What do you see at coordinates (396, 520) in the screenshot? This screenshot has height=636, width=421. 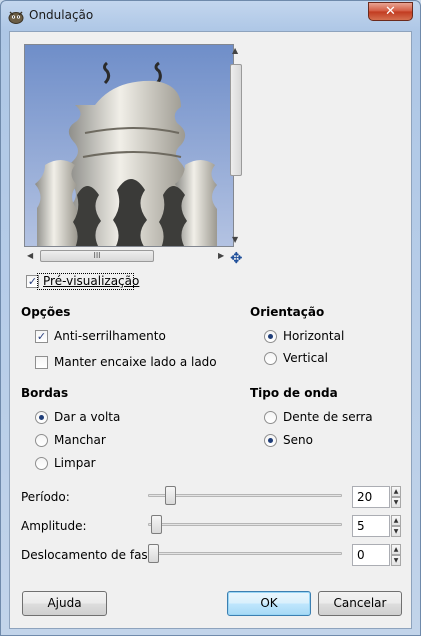 I see `amplitude-increment-icon: ▲` at bounding box center [396, 520].